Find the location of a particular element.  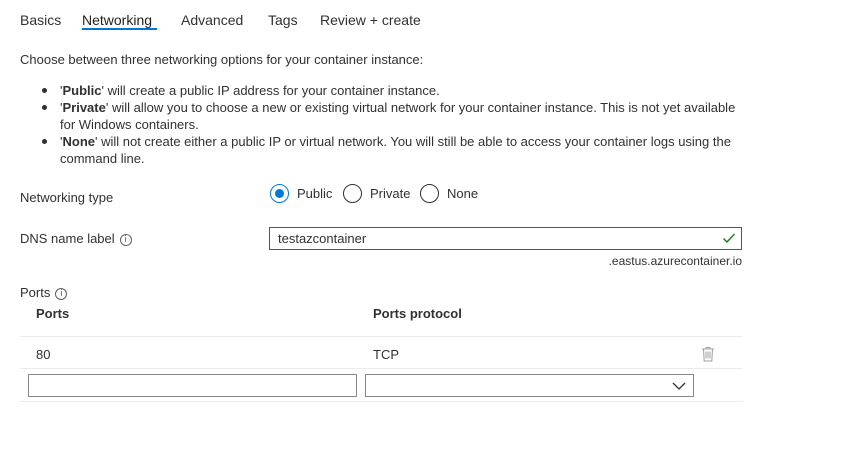

radio-label: None is located at coordinates (463, 193).